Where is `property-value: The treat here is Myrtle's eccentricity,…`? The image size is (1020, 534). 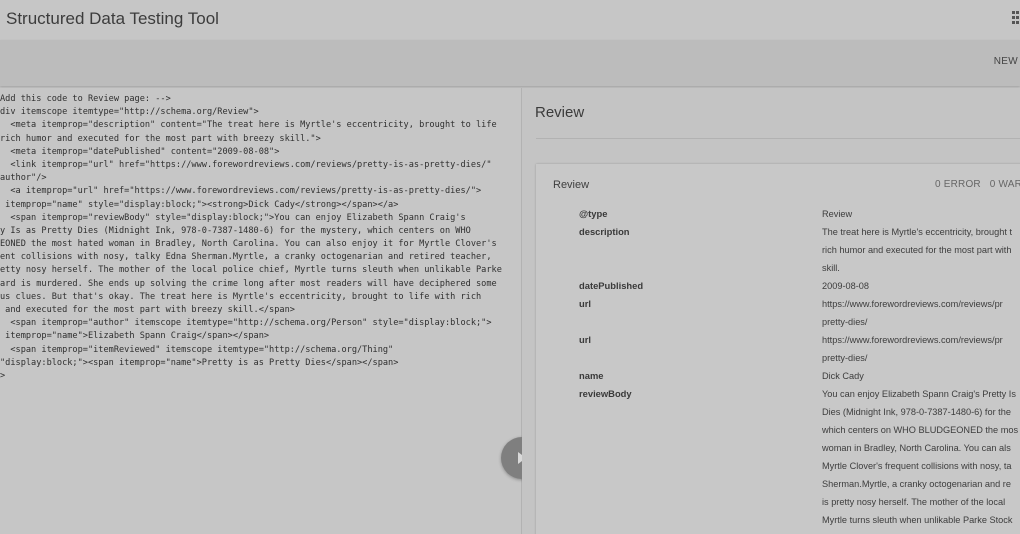
property-value: The treat here is Myrtle's eccentricity,… is located at coordinates (917, 250).